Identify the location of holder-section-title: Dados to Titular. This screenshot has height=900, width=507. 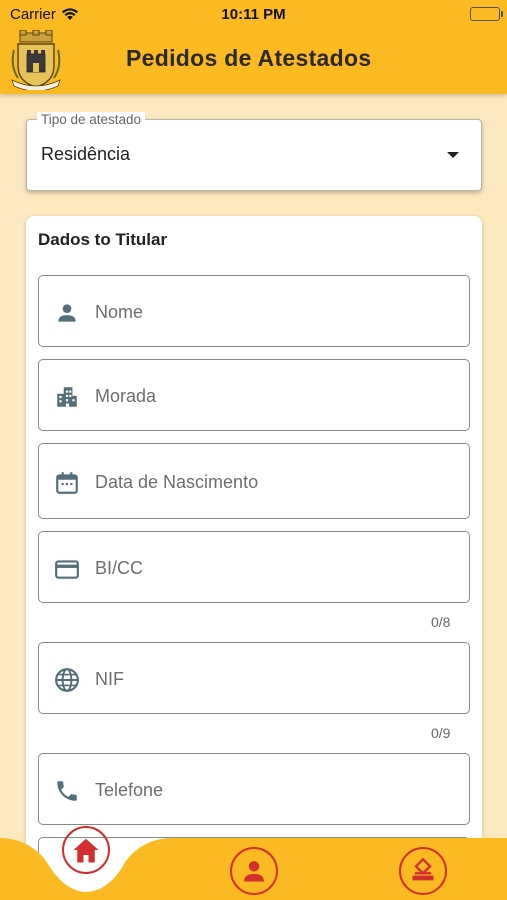
(103, 239).